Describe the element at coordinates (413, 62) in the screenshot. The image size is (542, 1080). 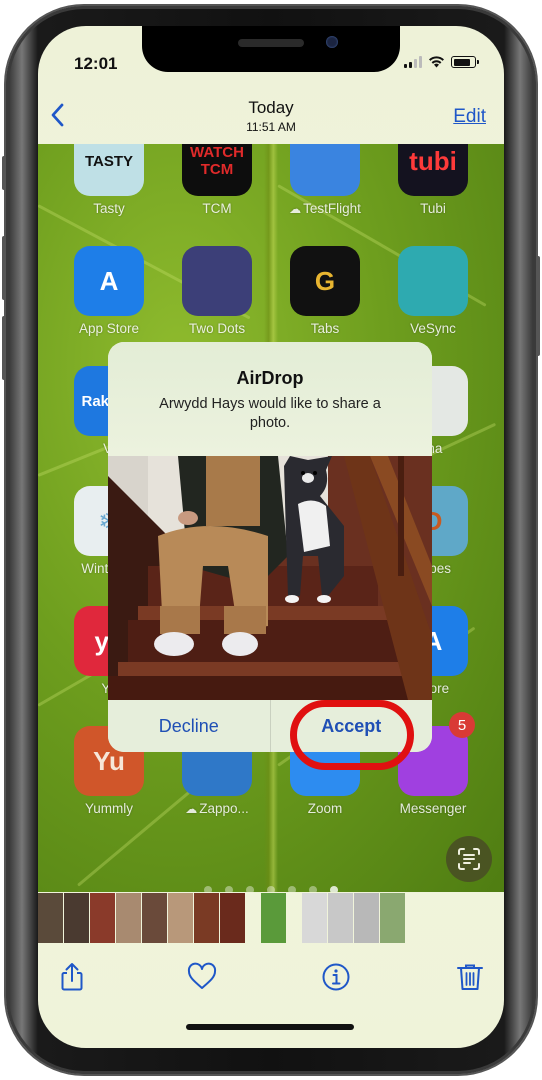
I see `cellular-signal-icon` at that location.